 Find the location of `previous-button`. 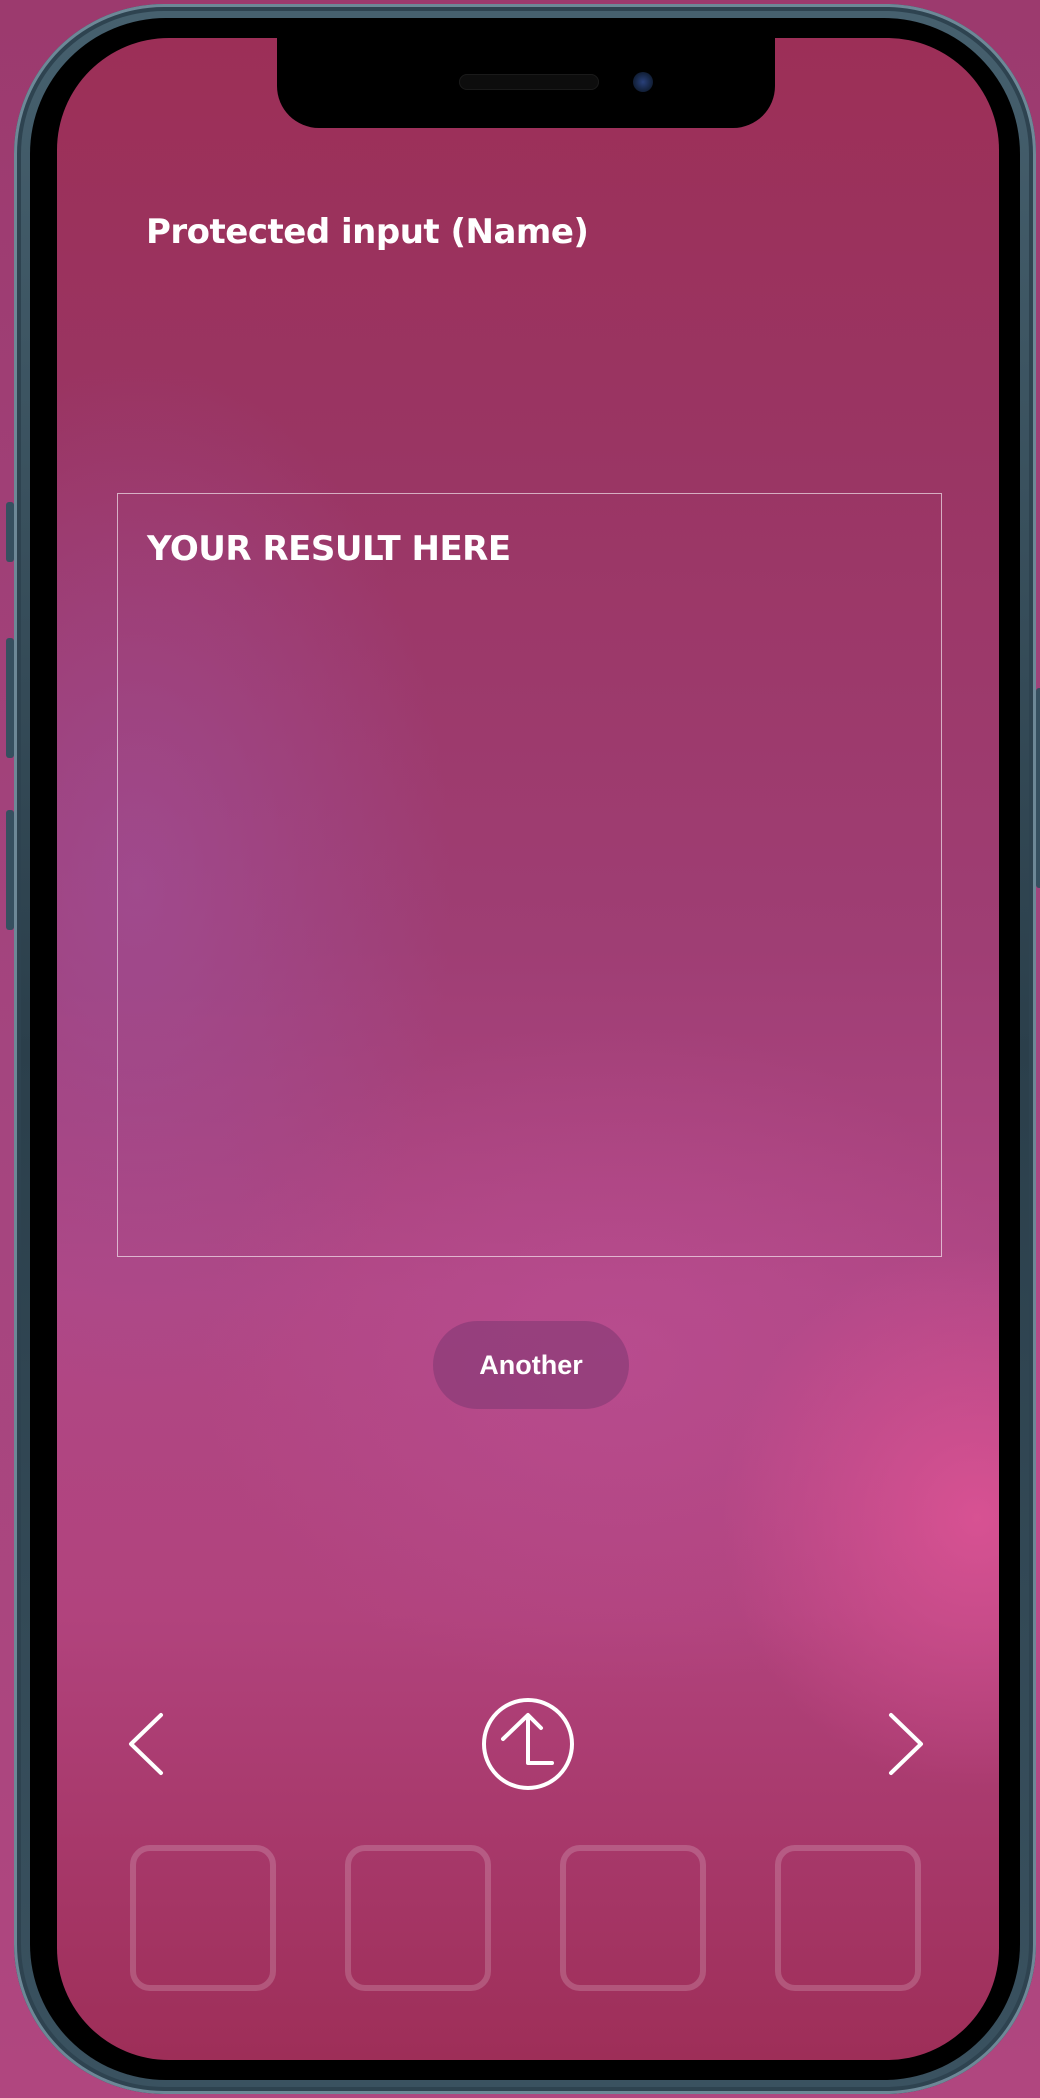

previous-button is located at coordinates (147, 1744).